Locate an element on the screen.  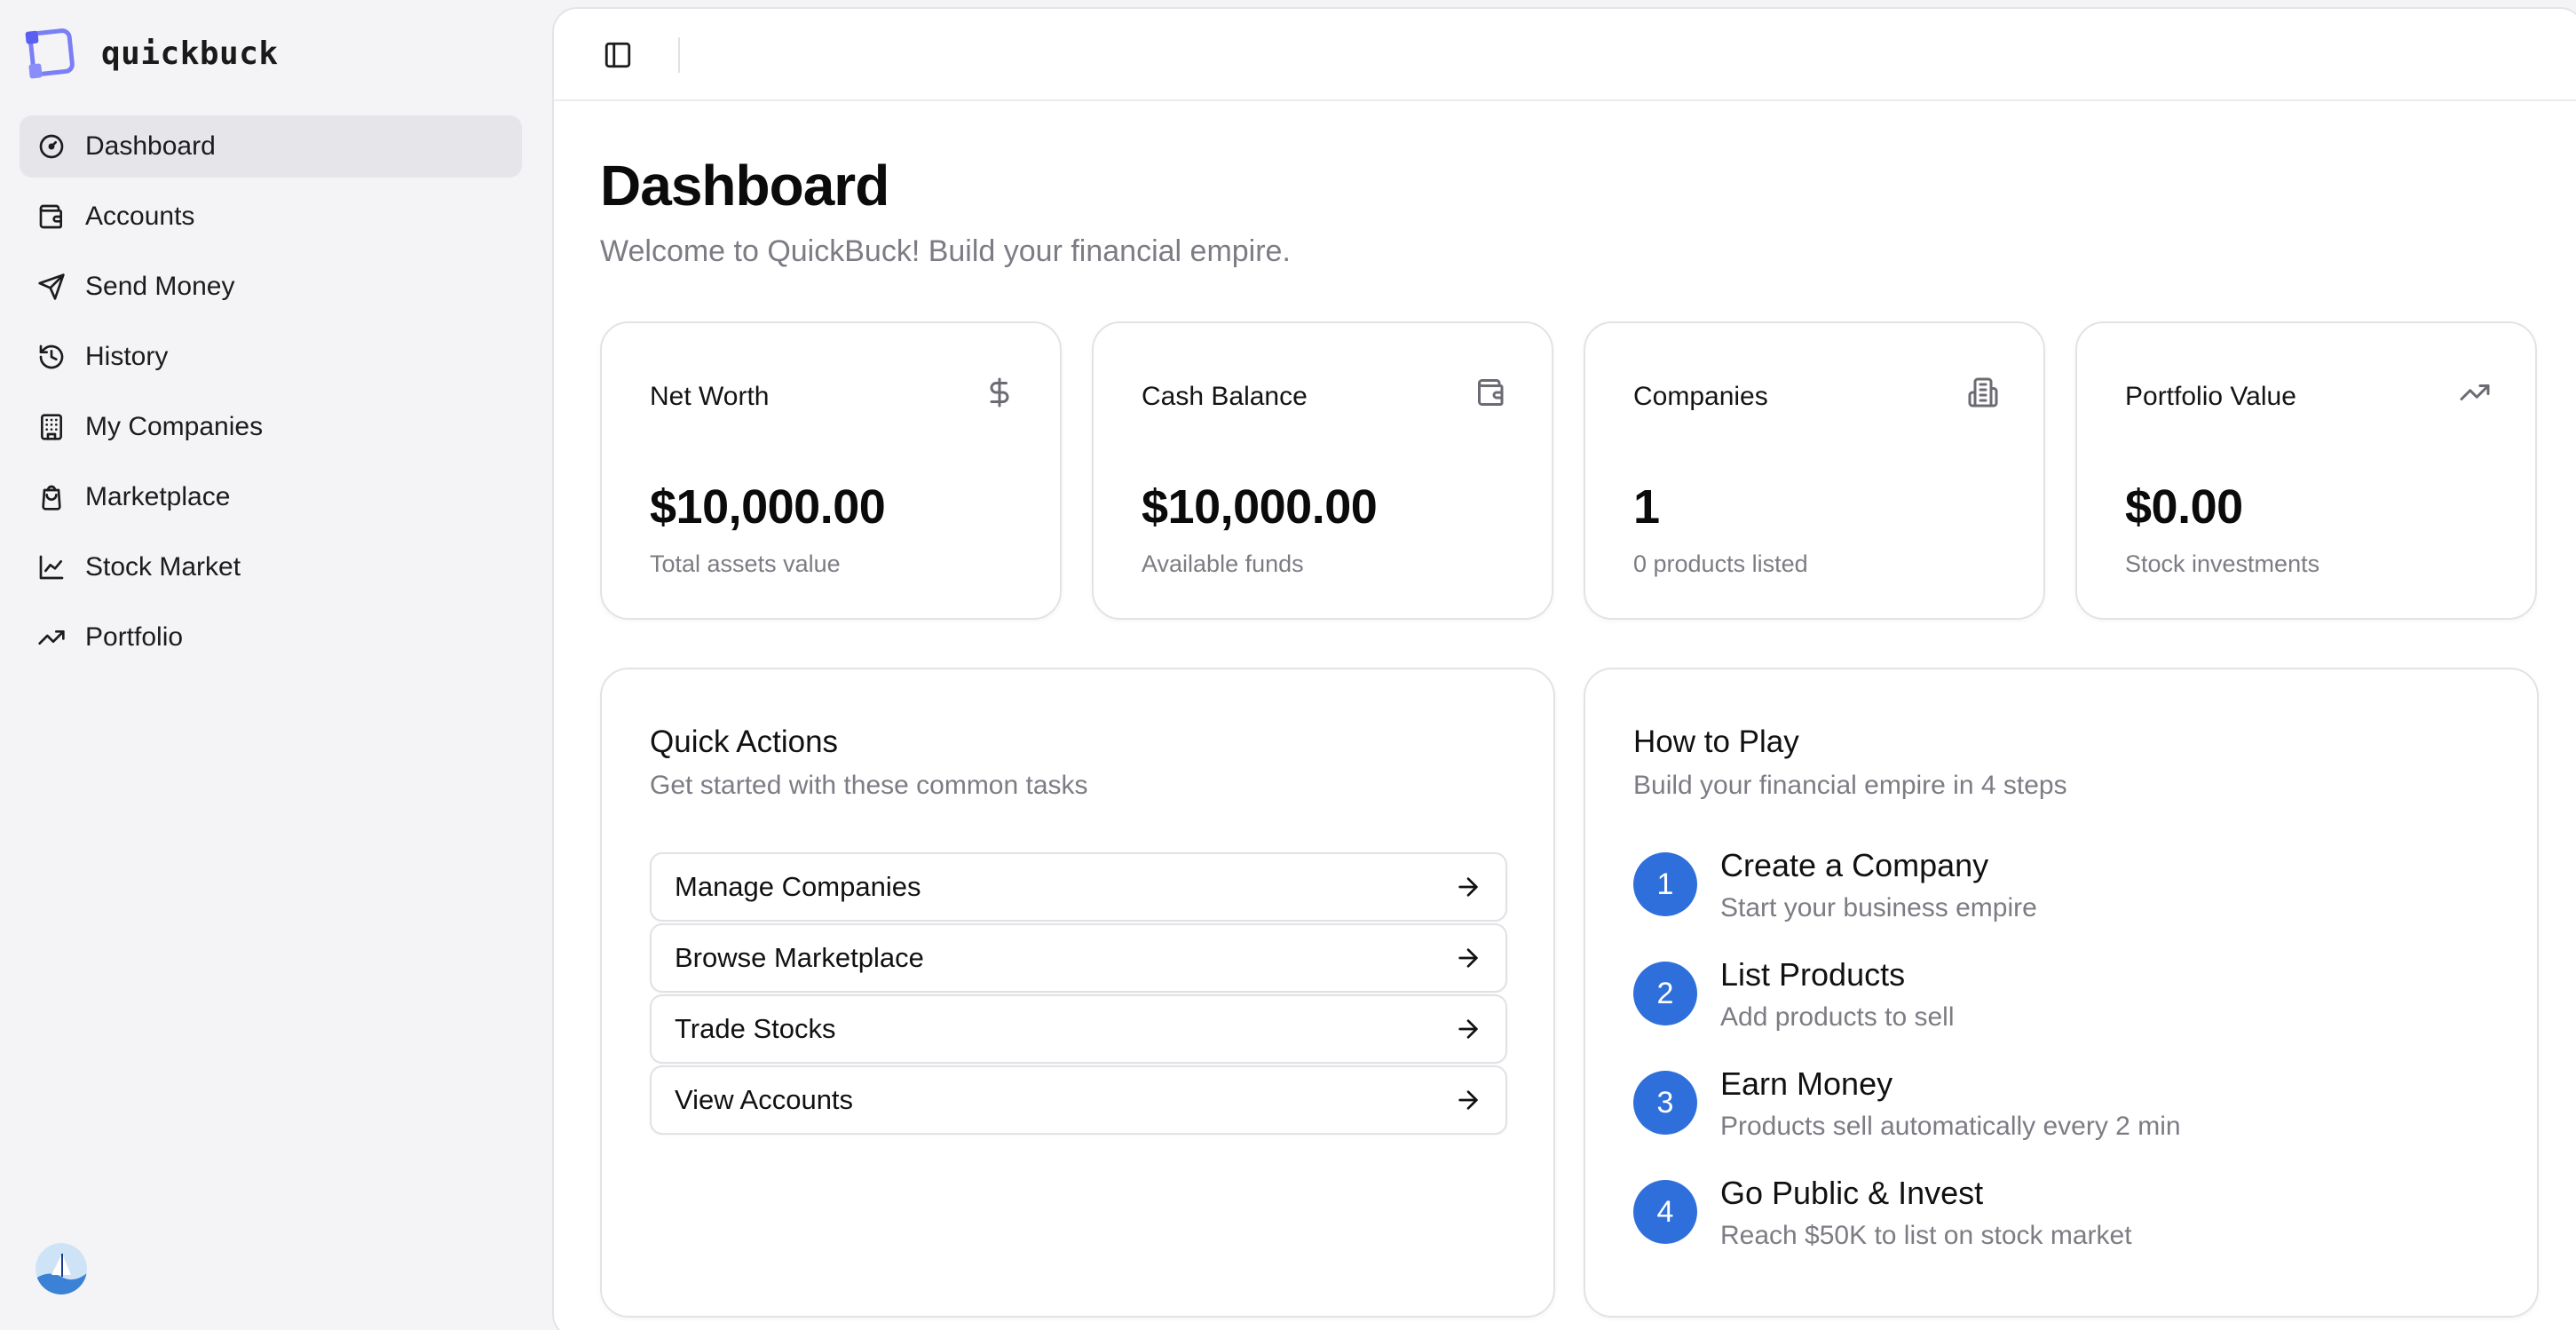
manage-companies-button: Manage Companies is located at coordinates (1078, 887).